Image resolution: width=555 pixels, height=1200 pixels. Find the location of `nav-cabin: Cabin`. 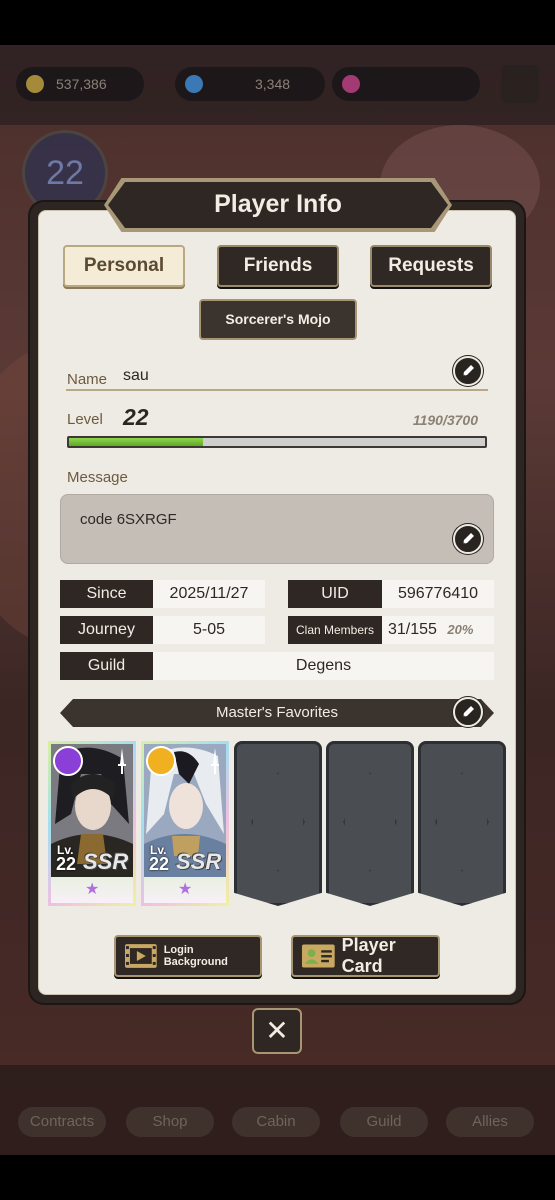

nav-cabin: Cabin is located at coordinates (276, 1122).